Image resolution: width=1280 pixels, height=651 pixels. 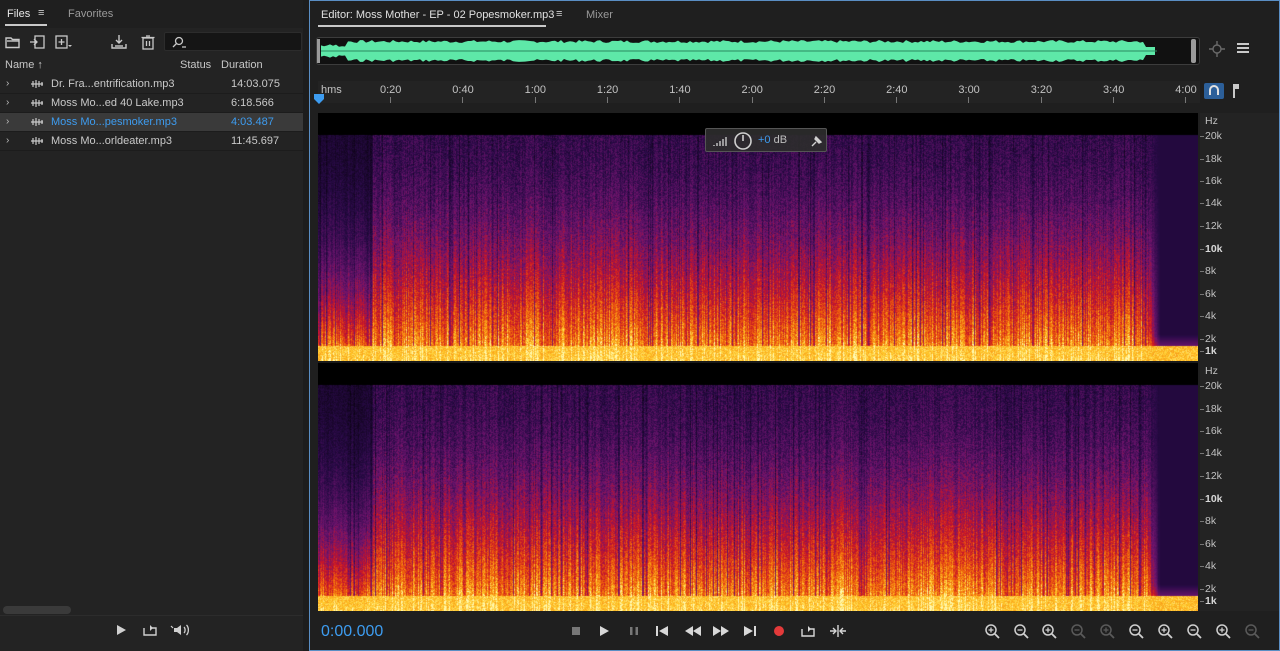 What do you see at coordinates (432, 26) in the screenshot?
I see `tab-editor-underline` at bounding box center [432, 26].